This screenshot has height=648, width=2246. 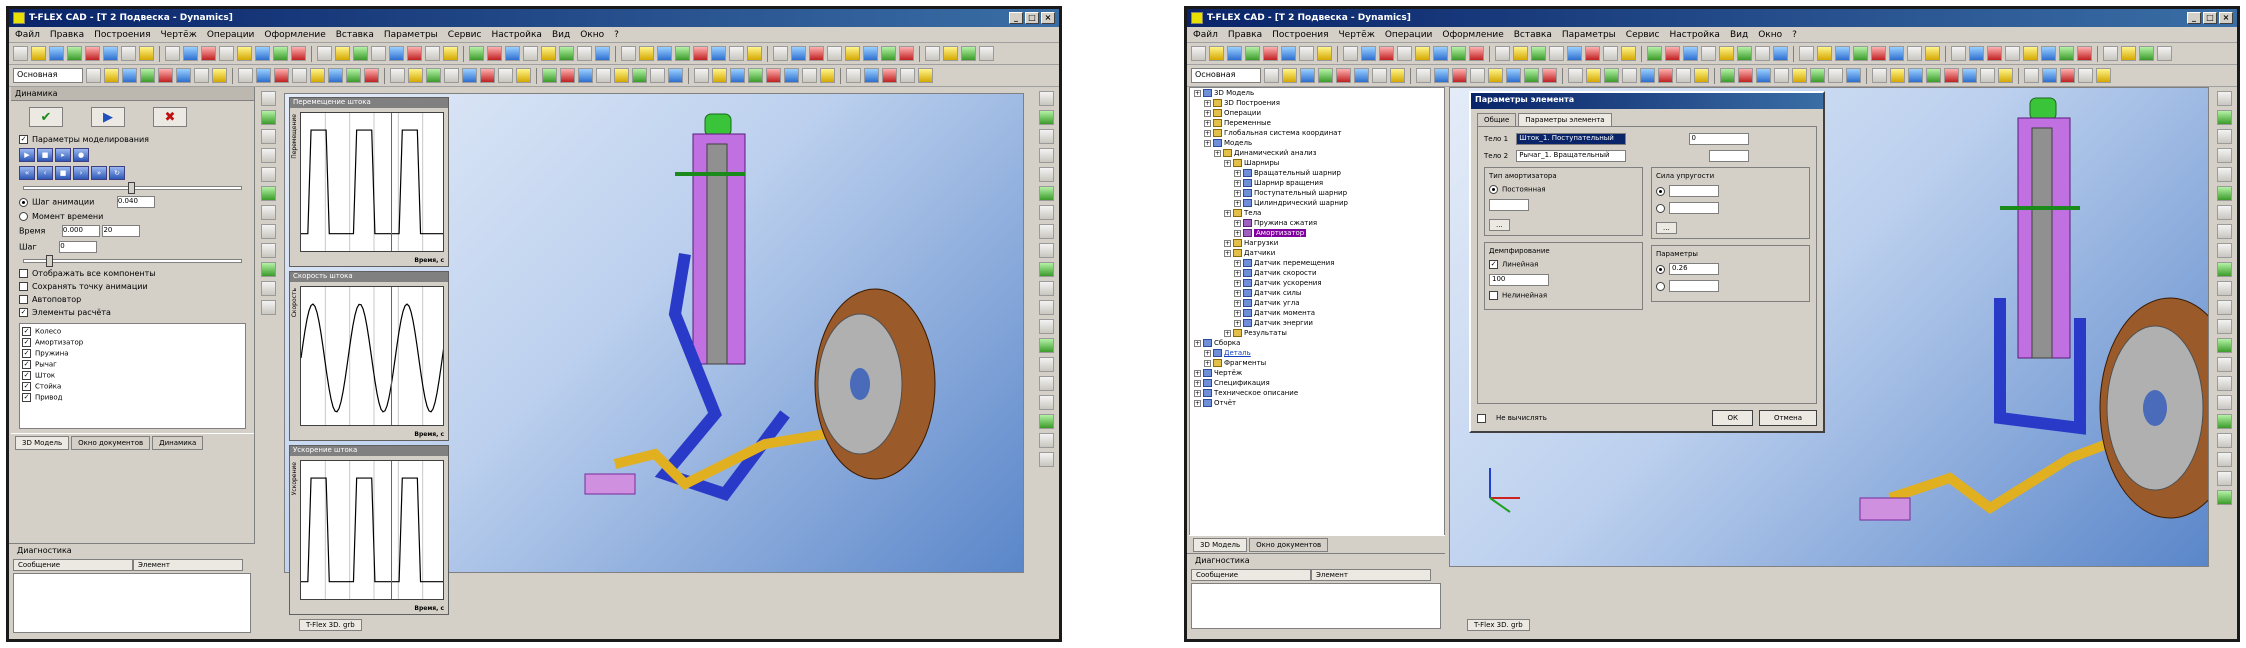 I want to click on tree-node: + Результаты, so click(x=1317, y=333).